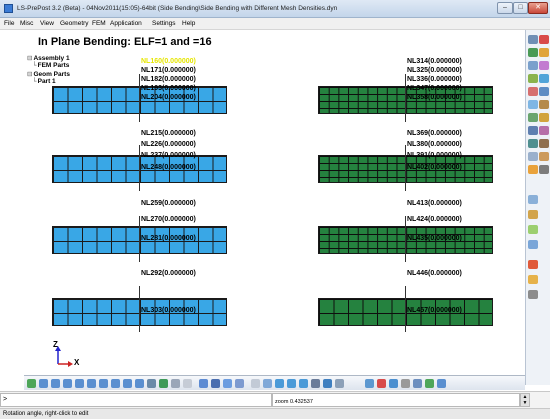 The width and height of the screenshot is (550, 419). I want to click on screen-icon, so click(441, 383).